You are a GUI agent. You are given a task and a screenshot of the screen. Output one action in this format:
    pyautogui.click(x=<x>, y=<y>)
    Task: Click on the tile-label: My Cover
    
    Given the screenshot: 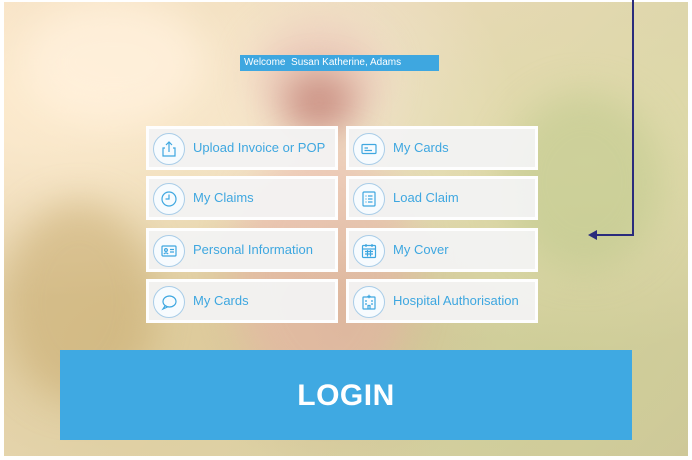 What is the action you would take?
    pyautogui.click(x=421, y=249)
    